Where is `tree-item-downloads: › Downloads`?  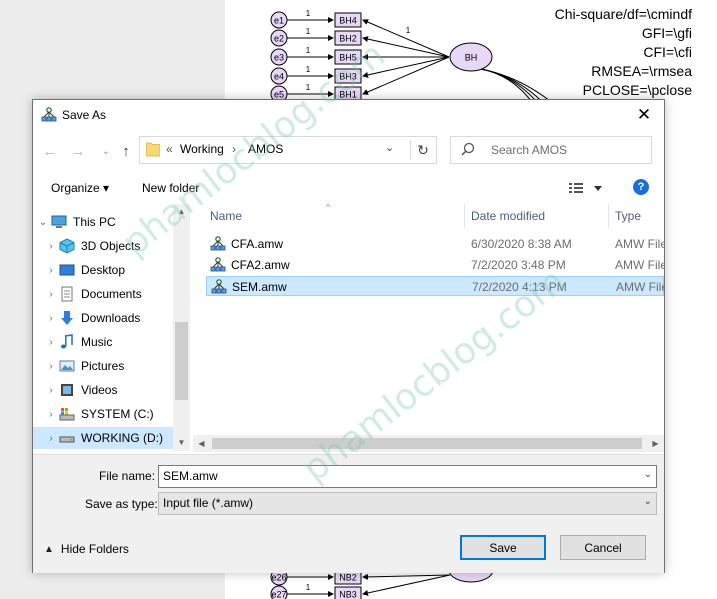 tree-item-downloads: › Downloads is located at coordinates (108, 318).